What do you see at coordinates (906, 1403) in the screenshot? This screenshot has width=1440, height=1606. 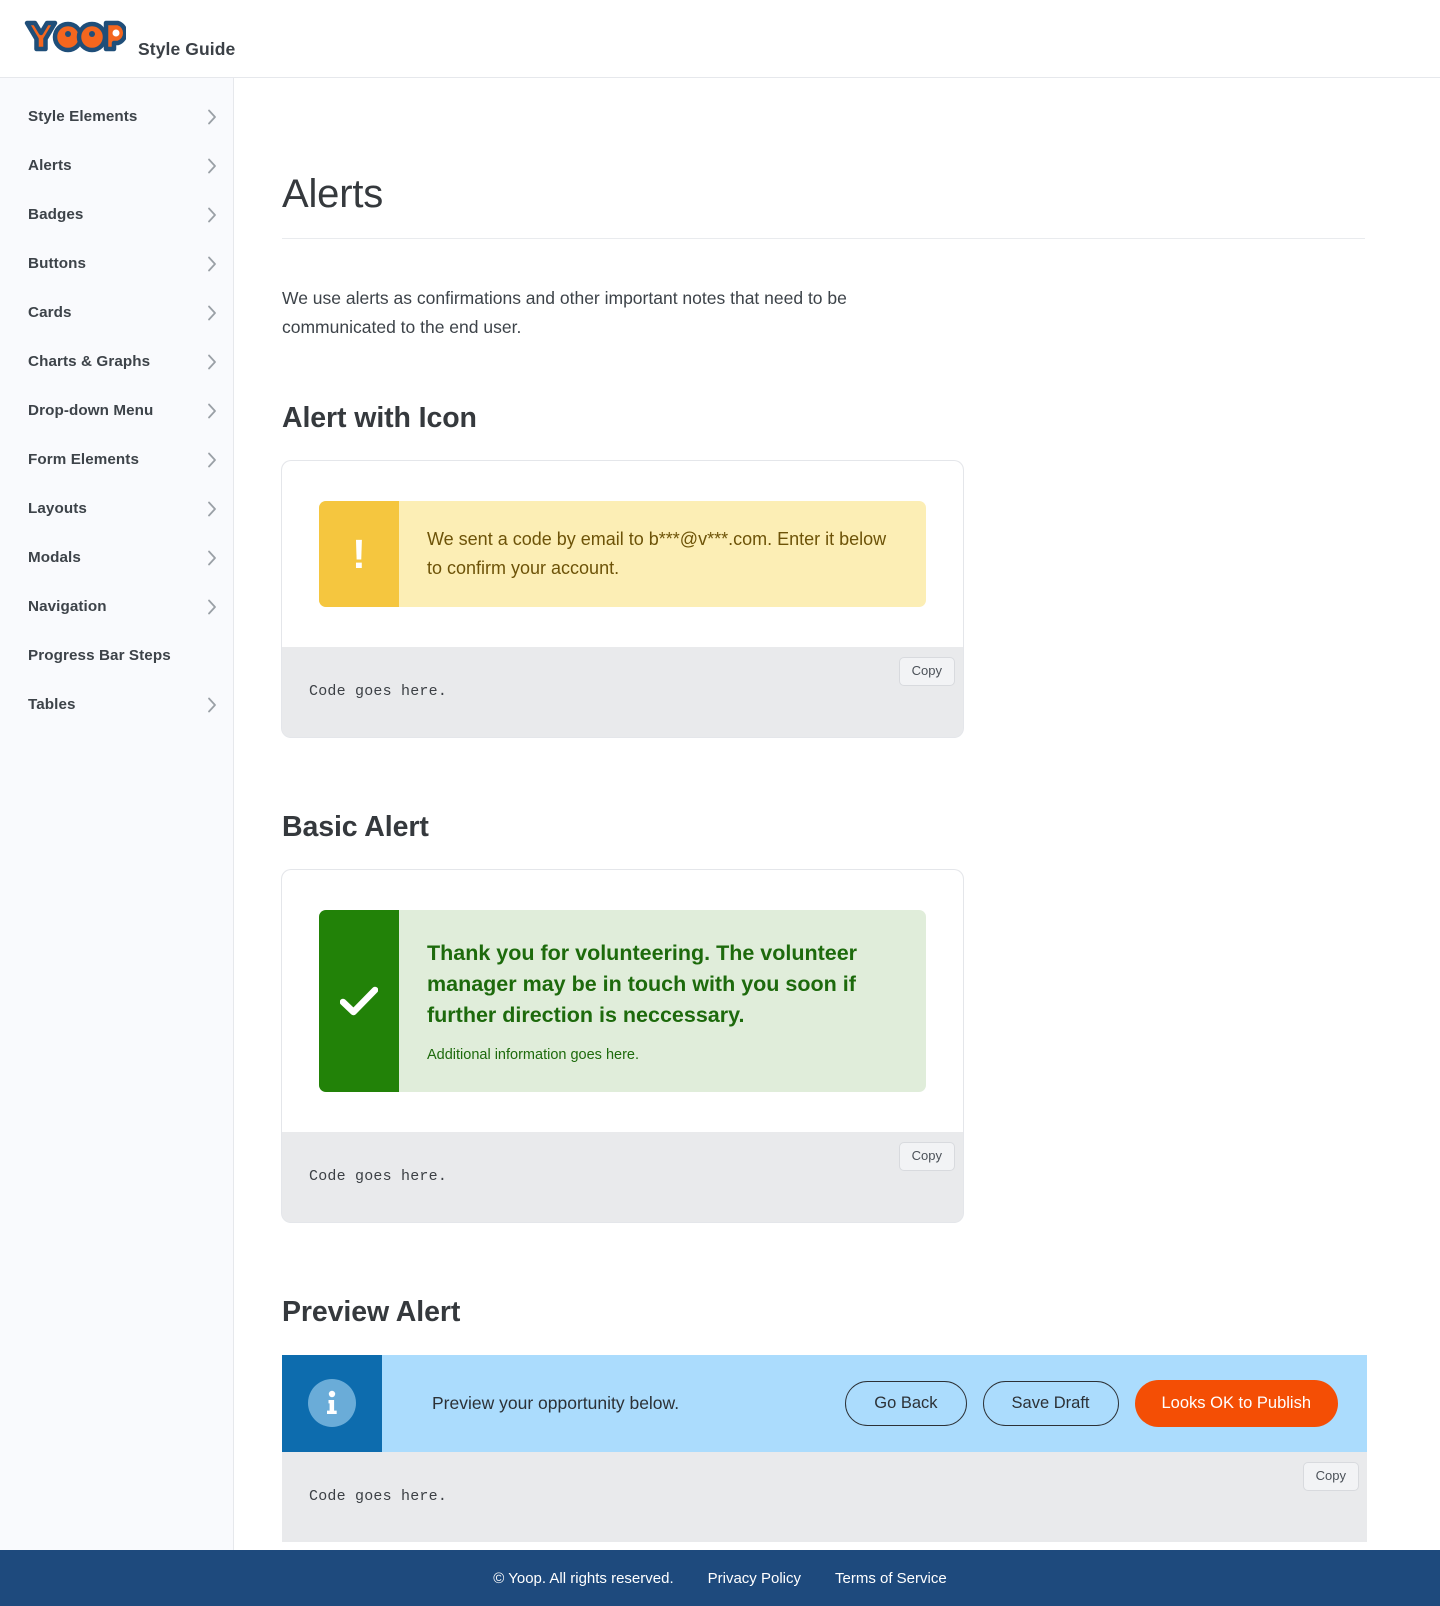 I see `go-back-button: Go Back` at bounding box center [906, 1403].